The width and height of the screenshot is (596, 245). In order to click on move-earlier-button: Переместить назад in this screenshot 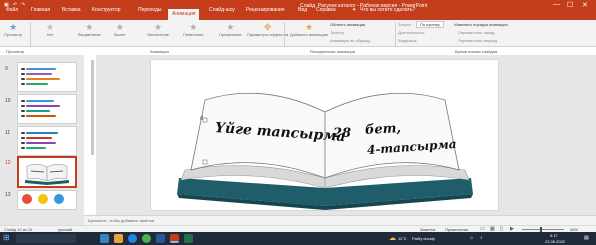, I will do `click(476, 32)`.